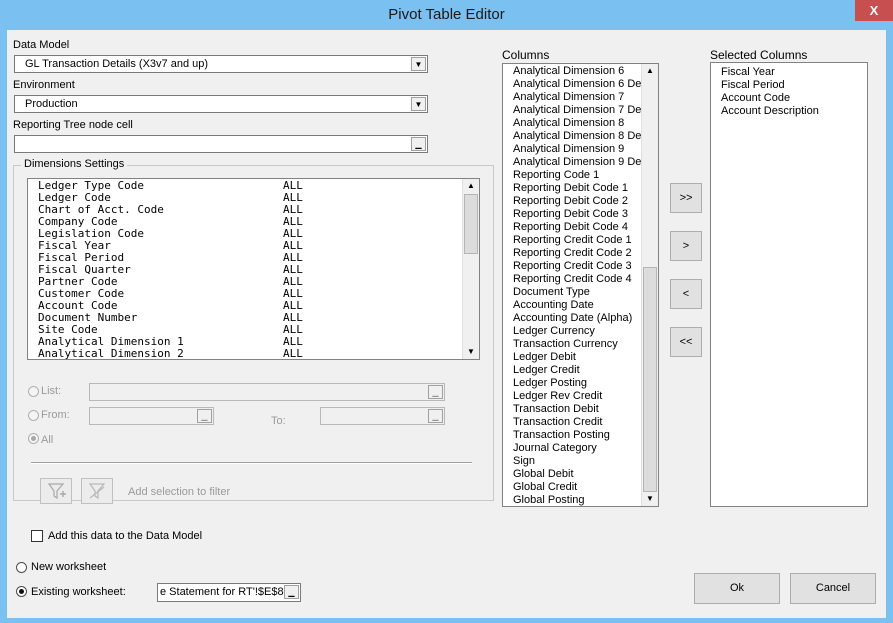 This screenshot has width=893, height=623. What do you see at coordinates (748, 72) in the screenshot?
I see `list-item: Fiscal Year` at bounding box center [748, 72].